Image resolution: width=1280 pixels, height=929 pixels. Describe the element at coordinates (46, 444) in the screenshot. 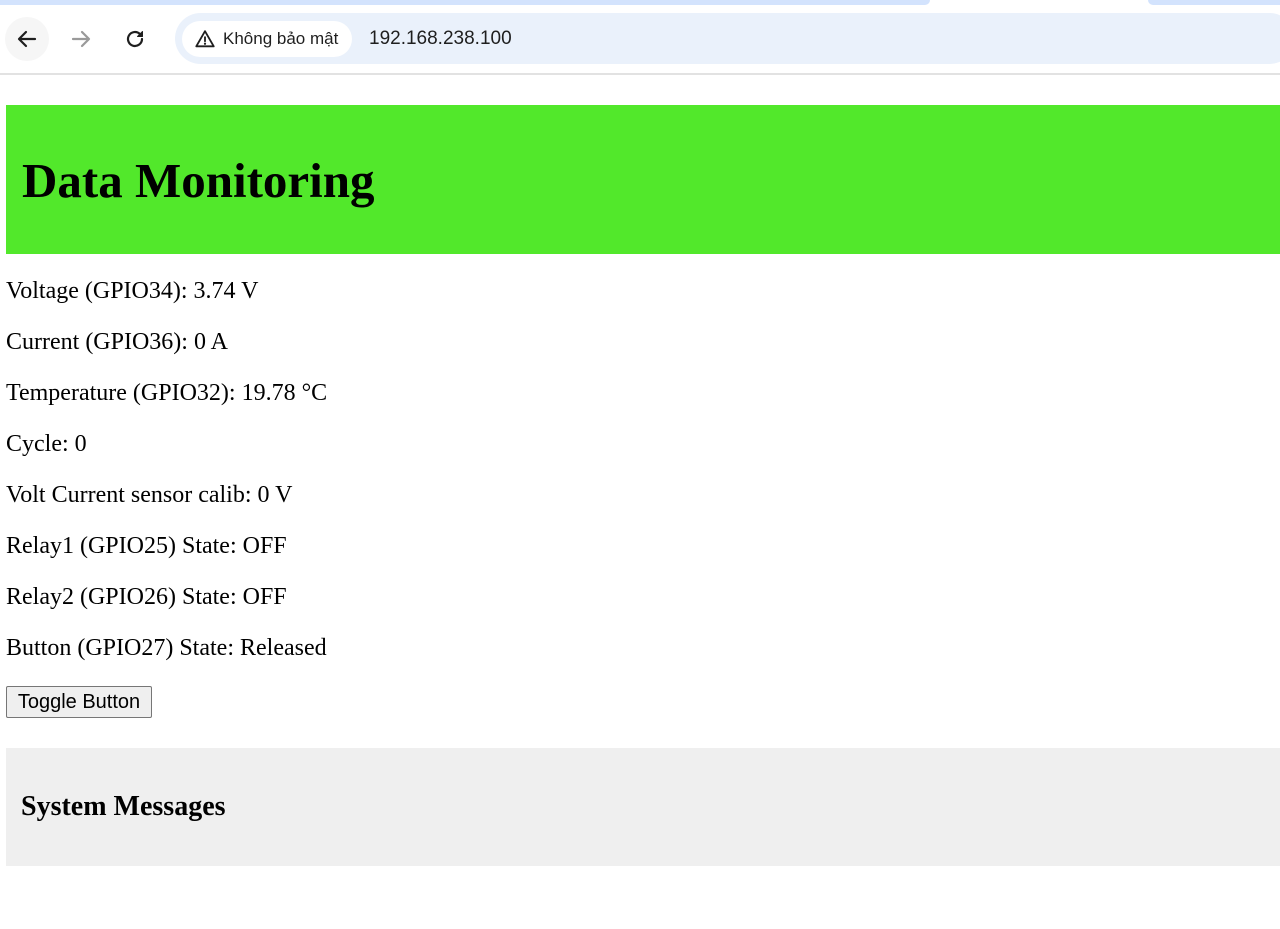

I see `cycle-reading: Cycle: 0` at that location.